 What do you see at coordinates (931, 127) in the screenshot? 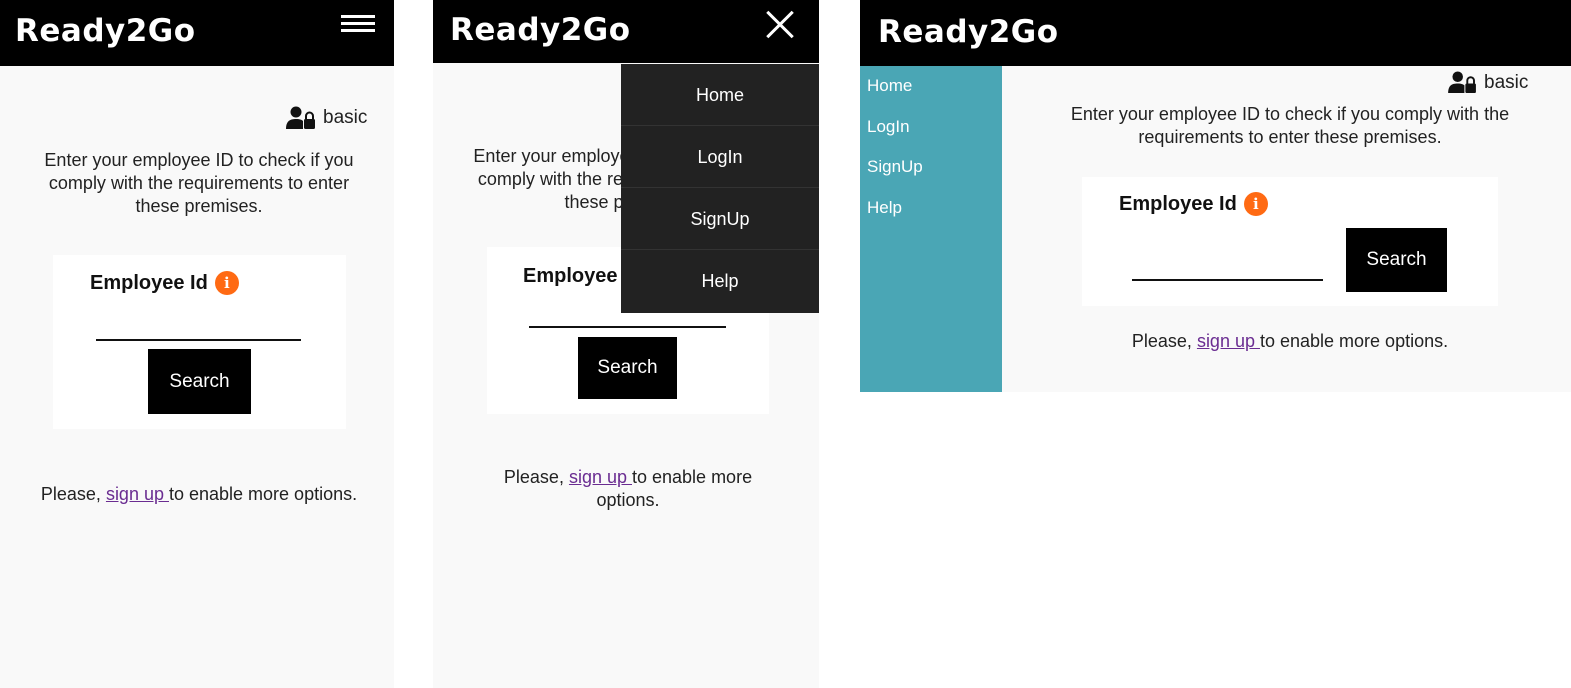
I see `sidebar-item-login: LogIn` at bounding box center [931, 127].